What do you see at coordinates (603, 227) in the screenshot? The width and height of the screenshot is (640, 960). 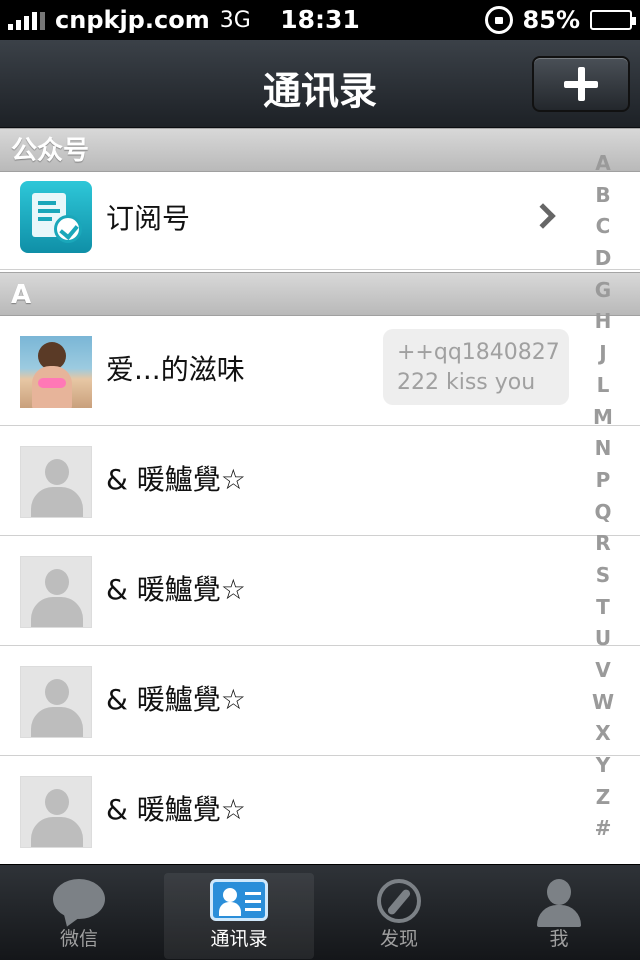 I see `index-letter: C` at bounding box center [603, 227].